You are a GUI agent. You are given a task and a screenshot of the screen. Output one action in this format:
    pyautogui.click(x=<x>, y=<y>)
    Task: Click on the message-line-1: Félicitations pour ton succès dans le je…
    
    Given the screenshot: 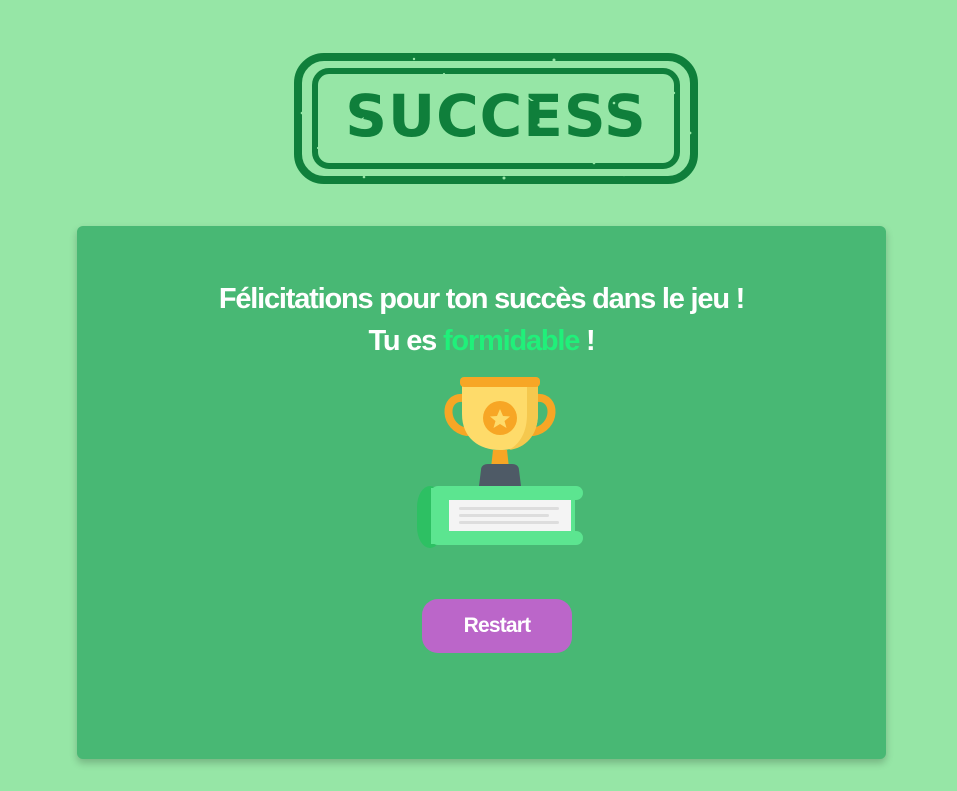 What is the action you would take?
    pyautogui.click(x=482, y=299)
    